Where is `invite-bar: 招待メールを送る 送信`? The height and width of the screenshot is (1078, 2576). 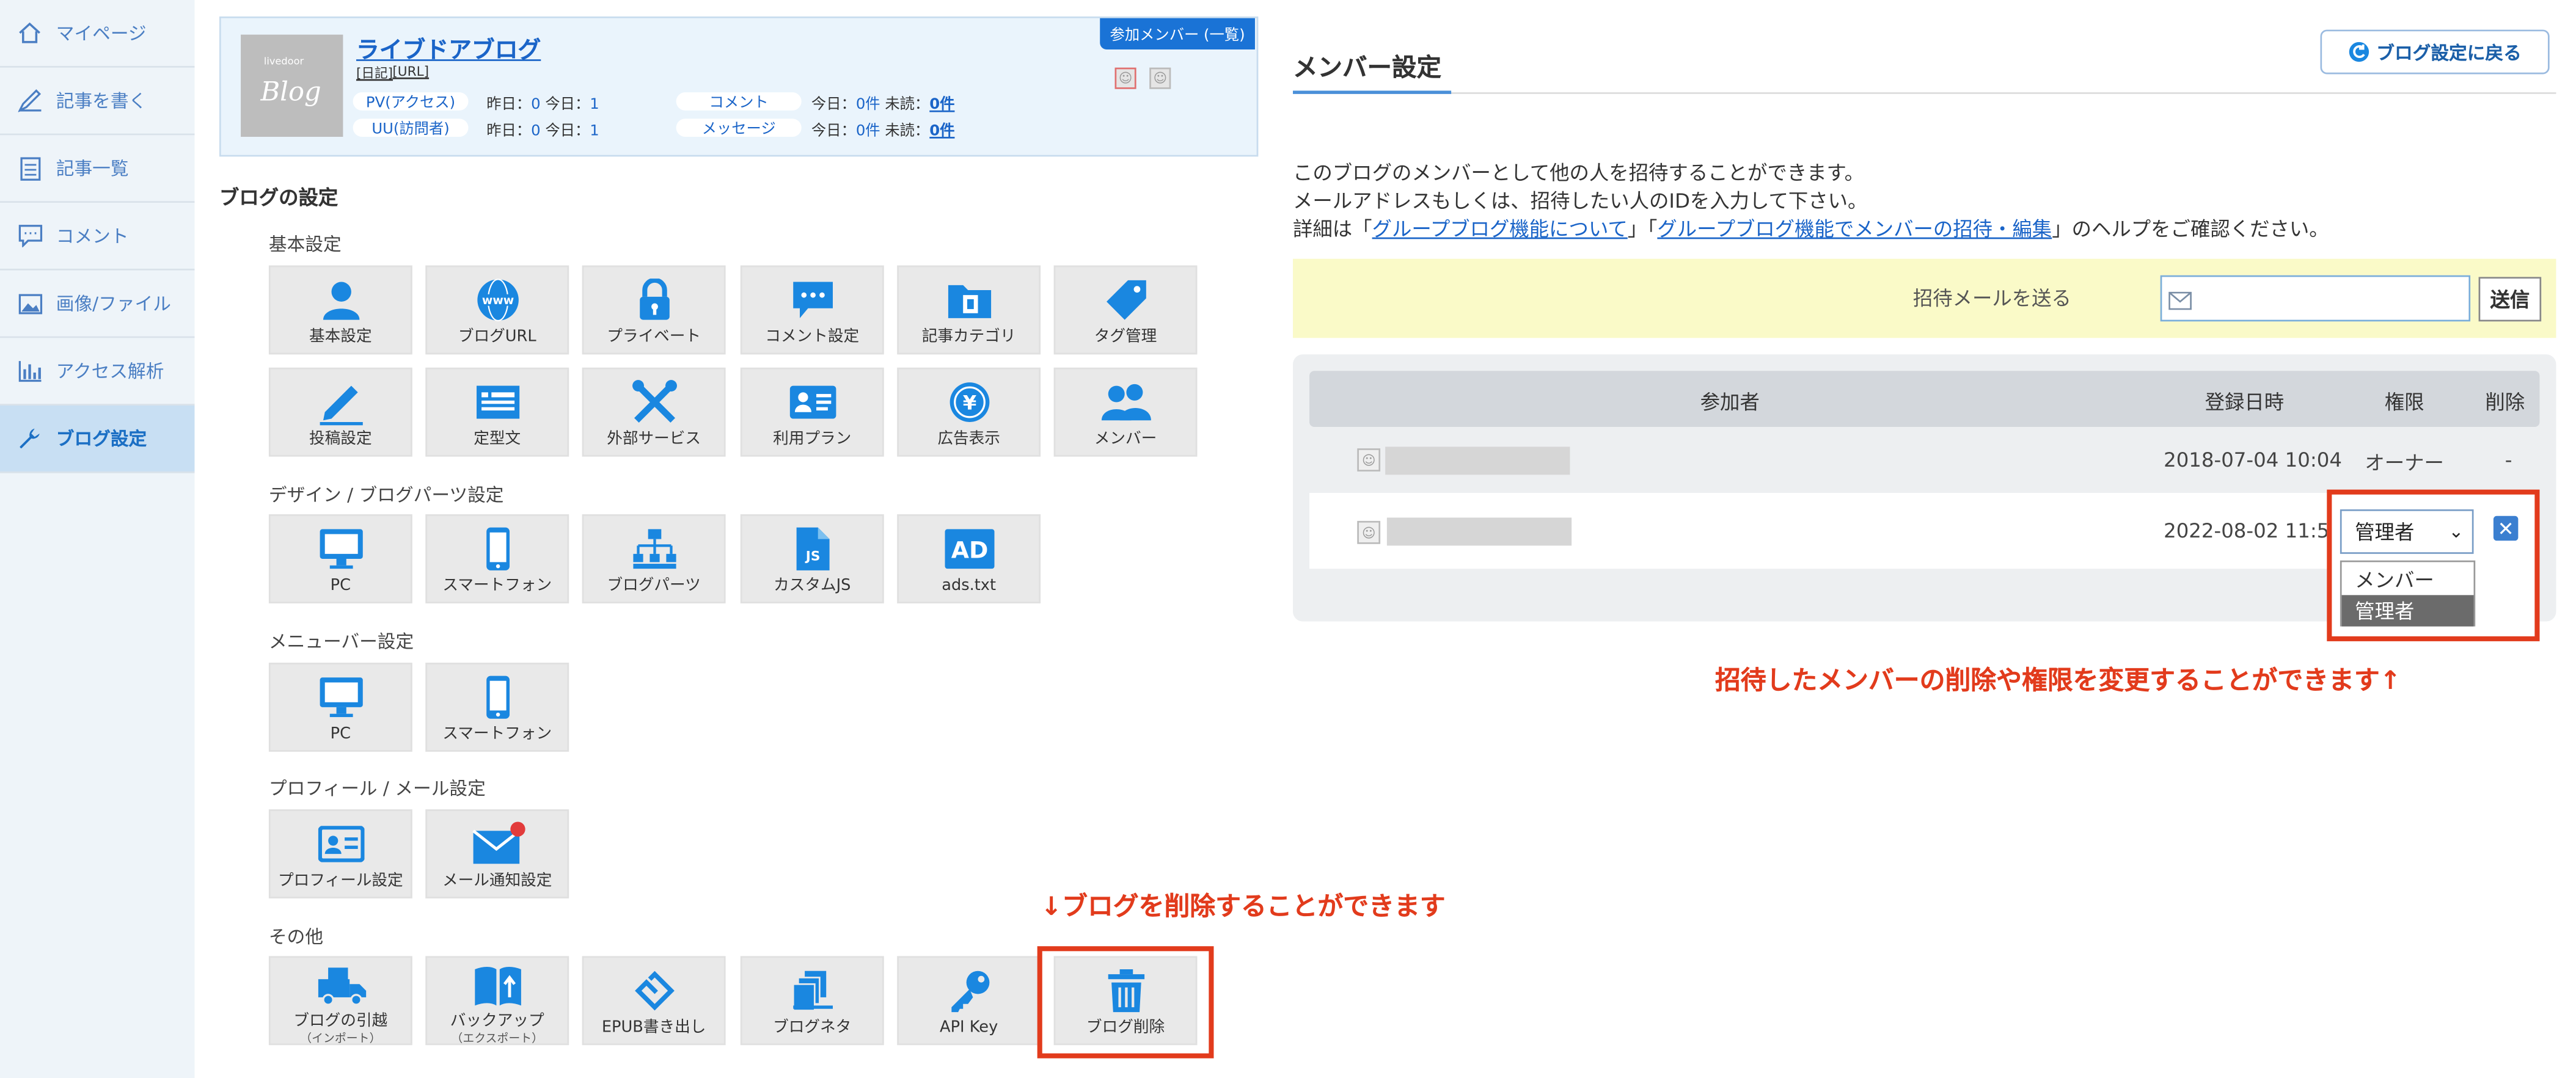
invite-bar: 招待メールを送る 送信 is located at coordinates (1924, 298).